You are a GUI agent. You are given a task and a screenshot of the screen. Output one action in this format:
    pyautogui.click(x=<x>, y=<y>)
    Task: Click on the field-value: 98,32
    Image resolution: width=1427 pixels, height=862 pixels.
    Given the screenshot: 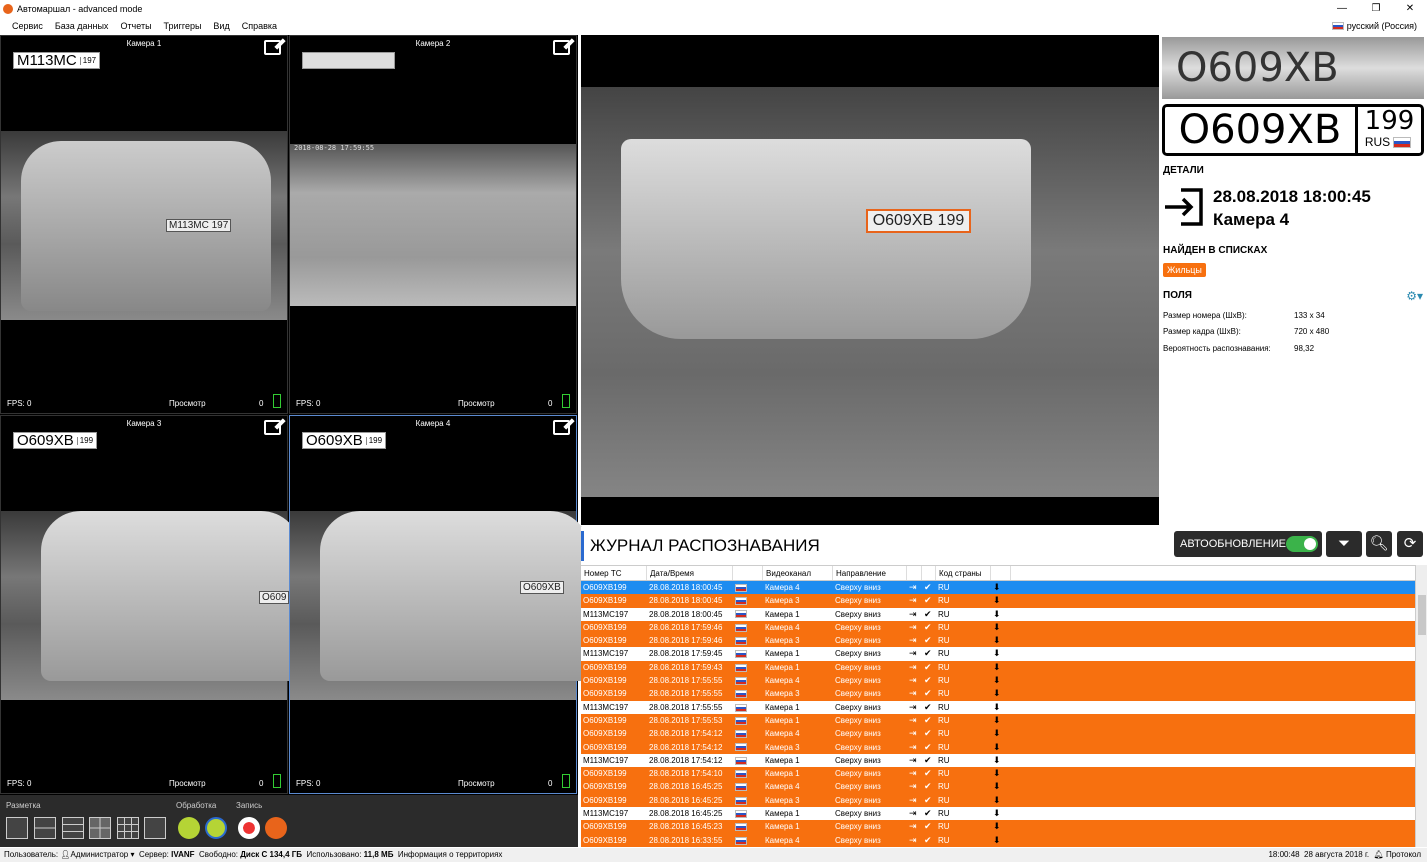 What is the action you would take?
    pyautogui.click(x=1304, y=348)
    